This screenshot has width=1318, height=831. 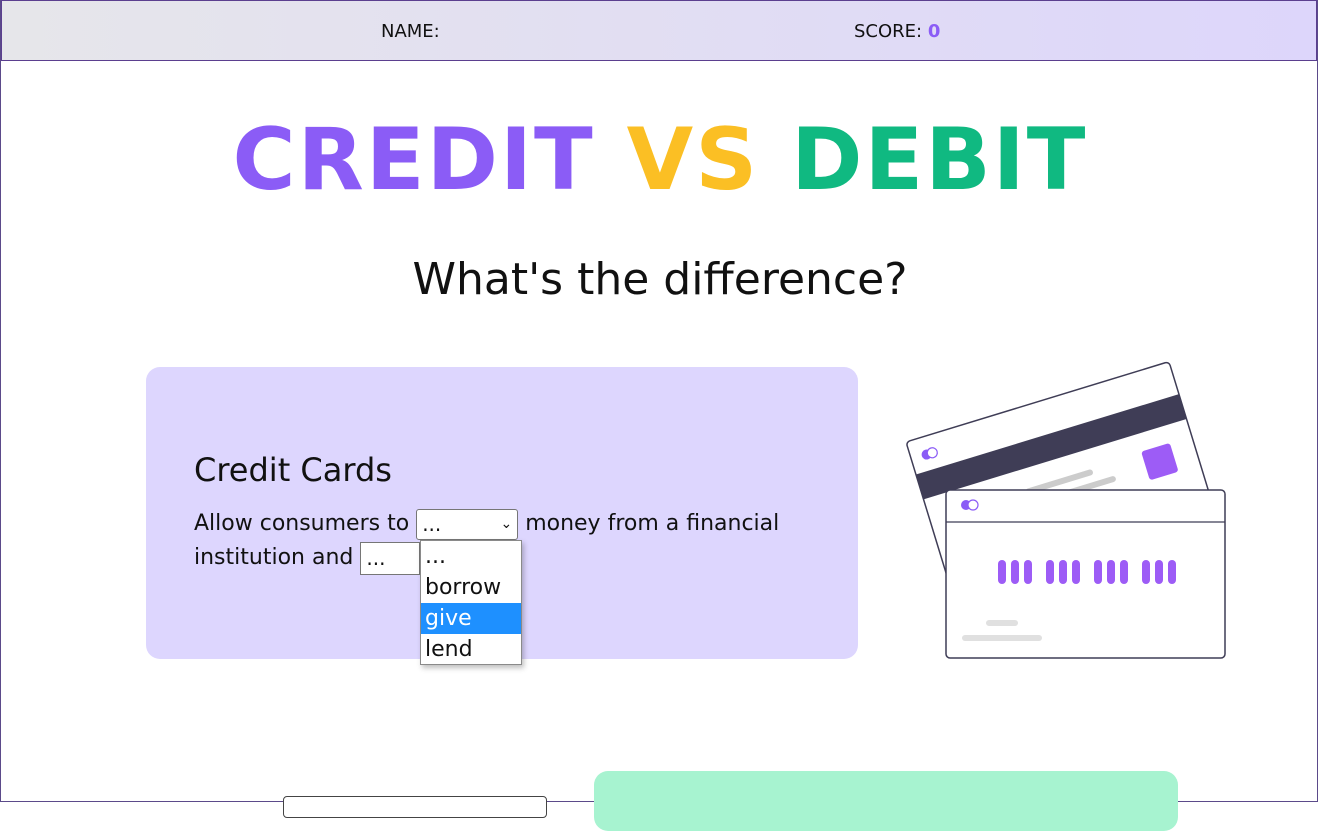 What do you see at coordinates (410, 31) in the screenshot?
I see `name-label: NAME:` at bounding box center [410, 31].